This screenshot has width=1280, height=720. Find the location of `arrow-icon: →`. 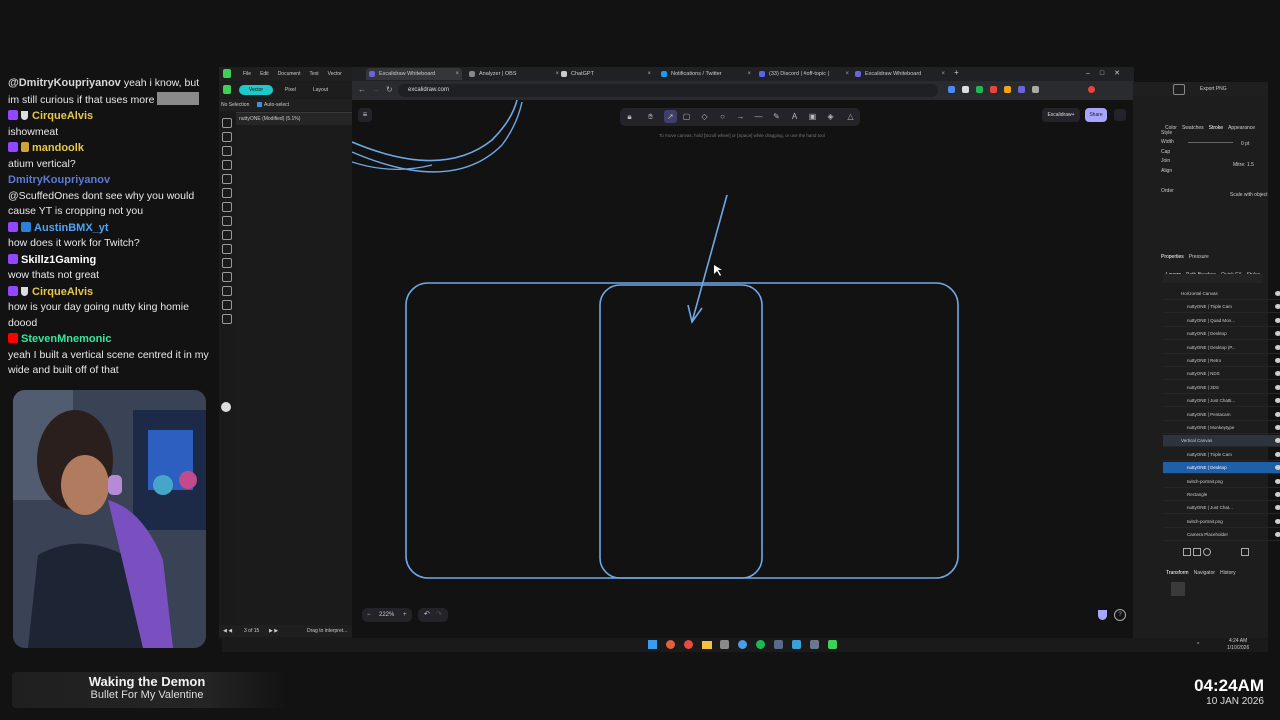

arrow-icon: → is located at coordinates (740, 116).